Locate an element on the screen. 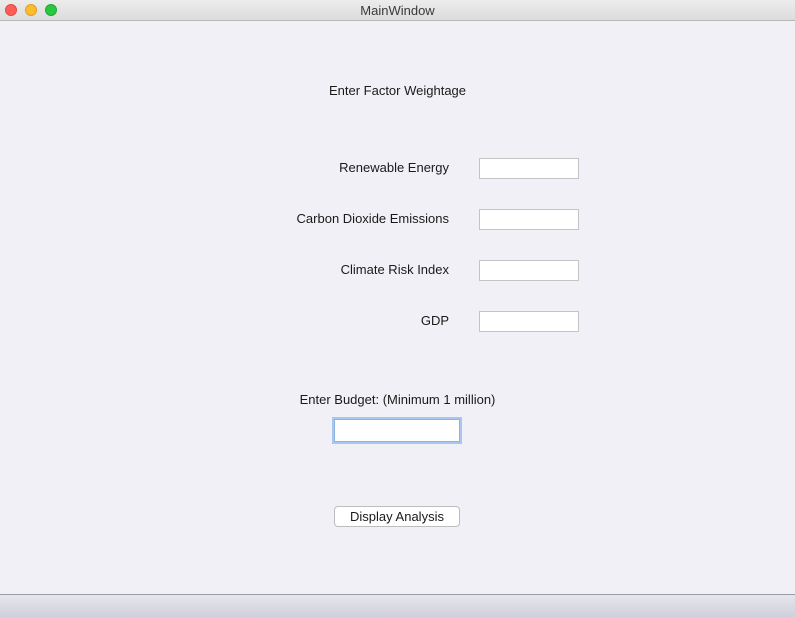 The image size is (795, 617). status-bar is located at coordinates (397, 605).